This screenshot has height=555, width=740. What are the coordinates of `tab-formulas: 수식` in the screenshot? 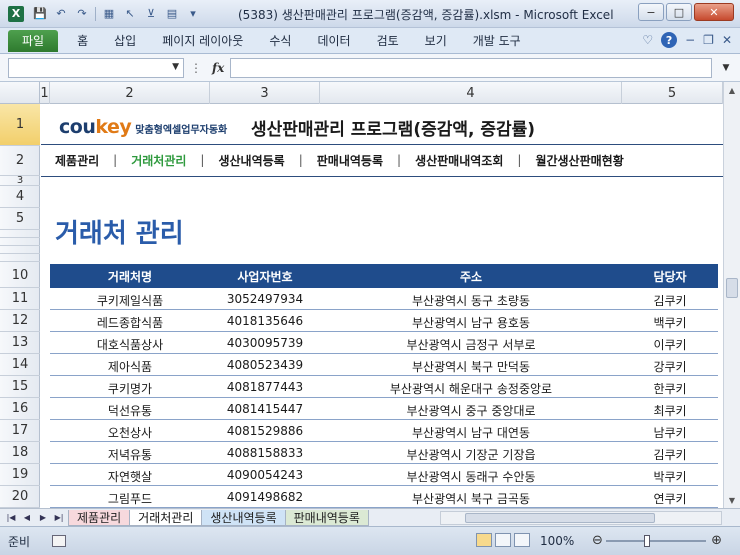 It's located at (280, 41).